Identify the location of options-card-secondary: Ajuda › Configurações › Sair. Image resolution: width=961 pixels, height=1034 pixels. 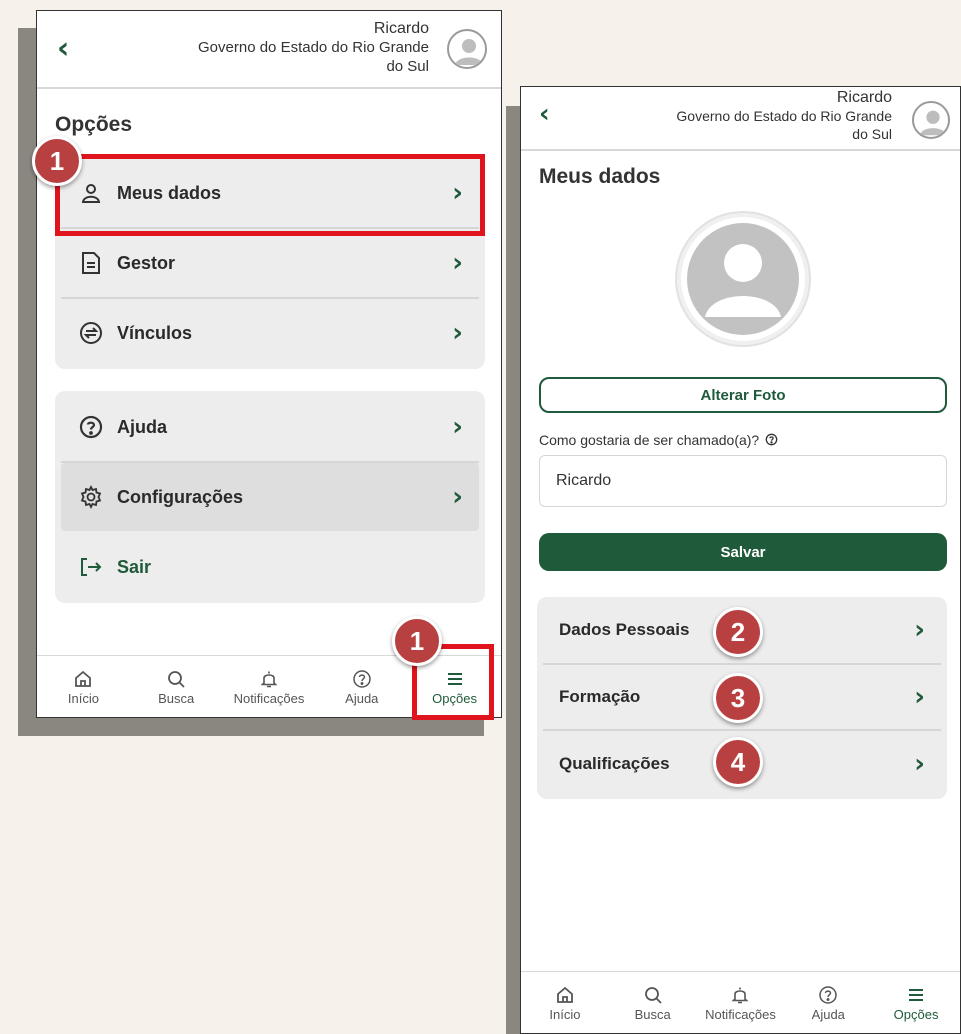
(270, 497).